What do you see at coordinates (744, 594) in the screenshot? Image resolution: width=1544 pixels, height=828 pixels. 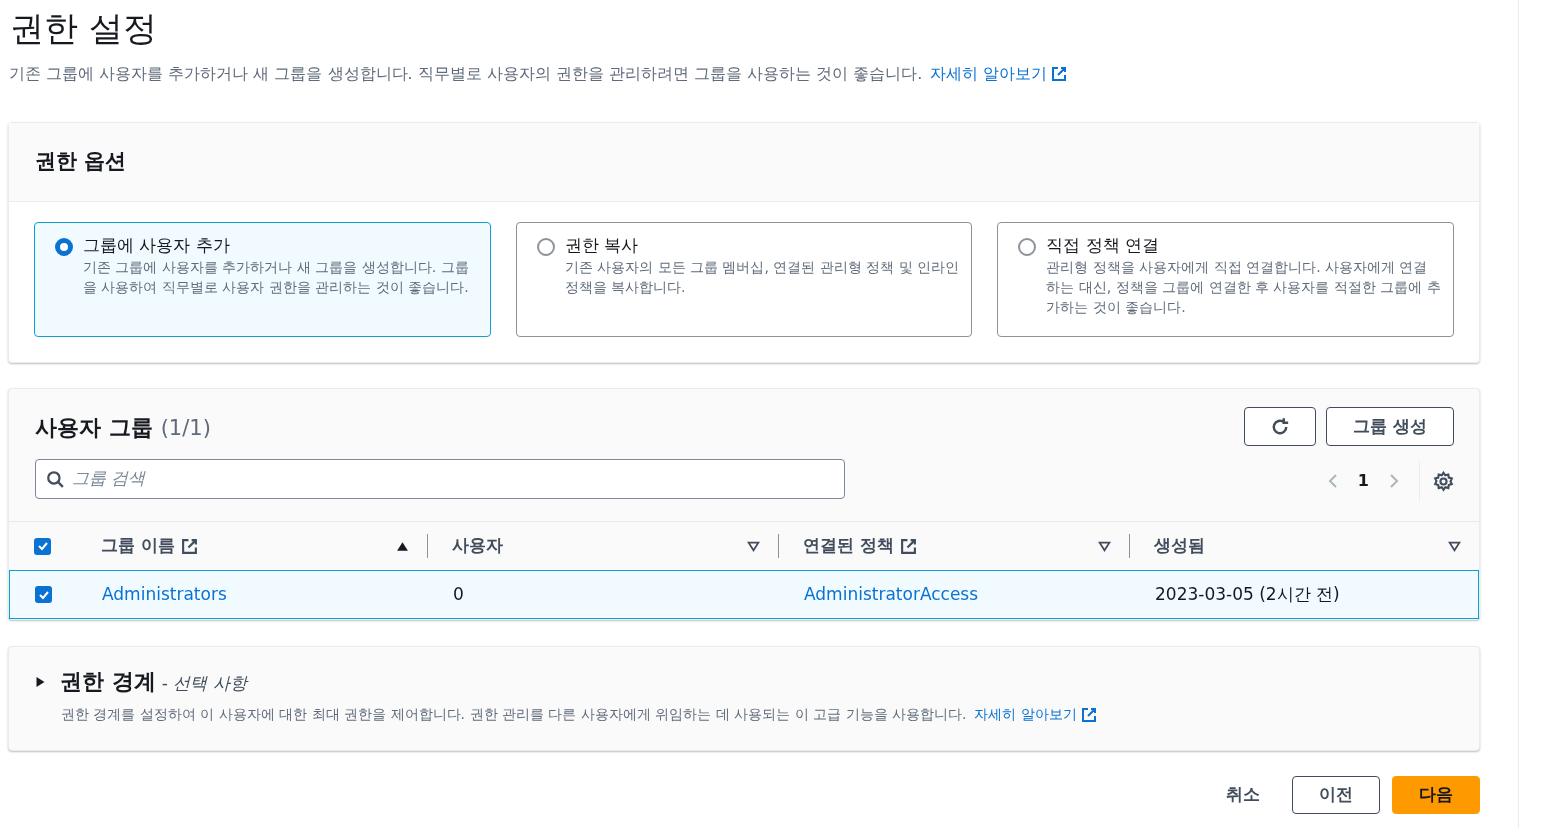 I see `table-row: Administrators 0 AdministratorAccess 2023-03-05 (2시간 전)` at bounding box center [744, 594].